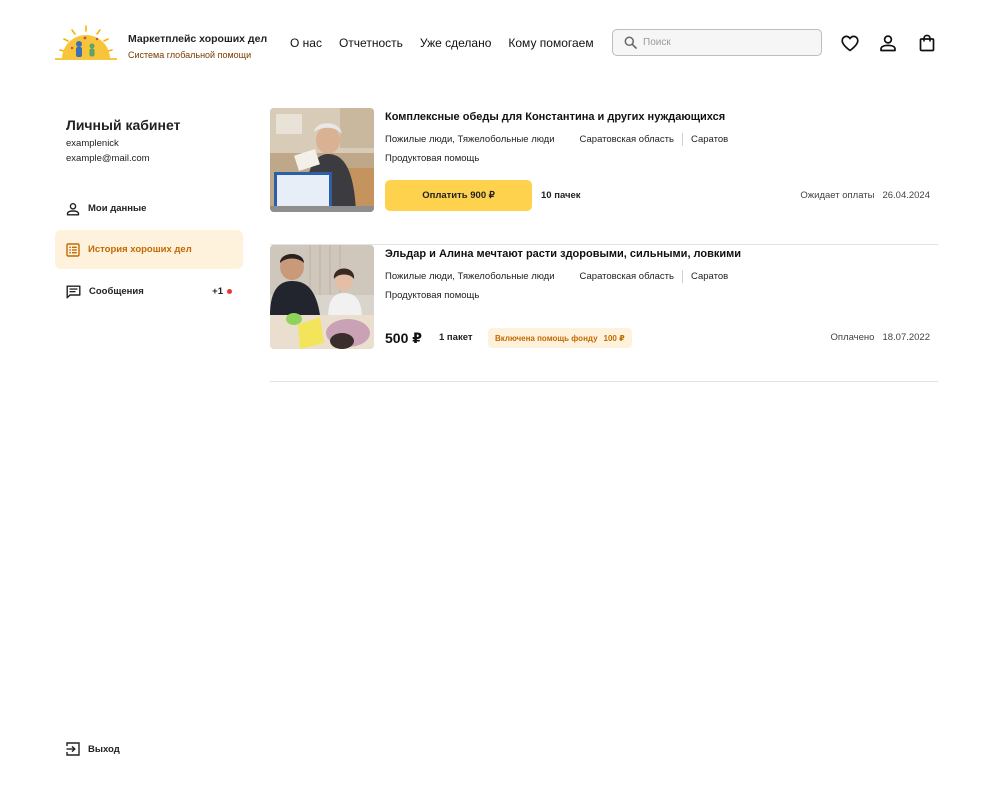  What do you see at coordinates (561, 195) in the screenshot?
I see `card-quantity: 10 пачек` at bounding box center [561, 195].